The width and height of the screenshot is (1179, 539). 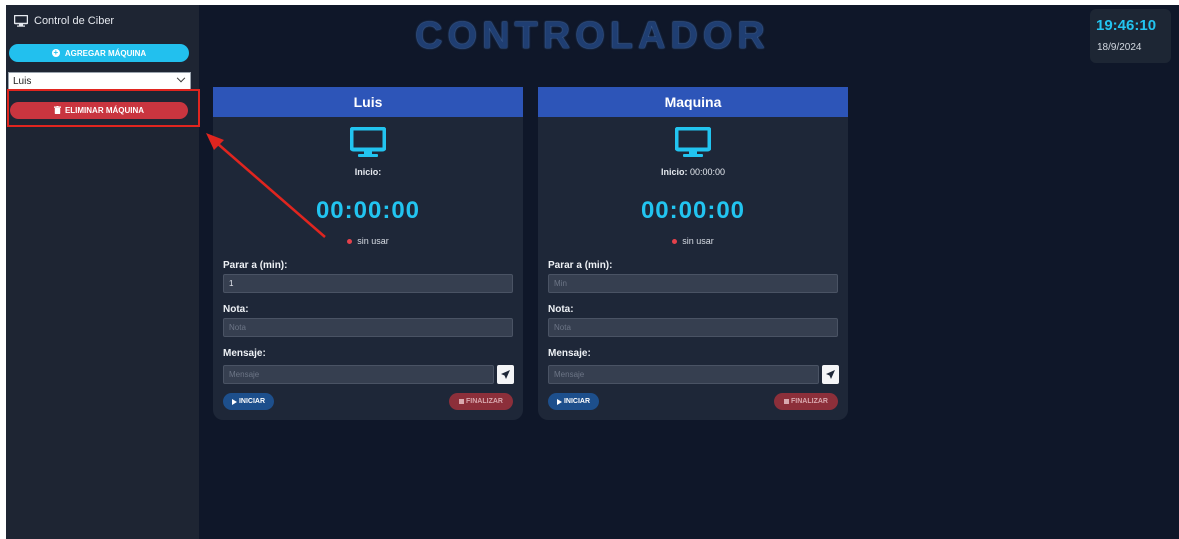 I want to click on machine-card-title: Maquina, so click(x=693, y=102).